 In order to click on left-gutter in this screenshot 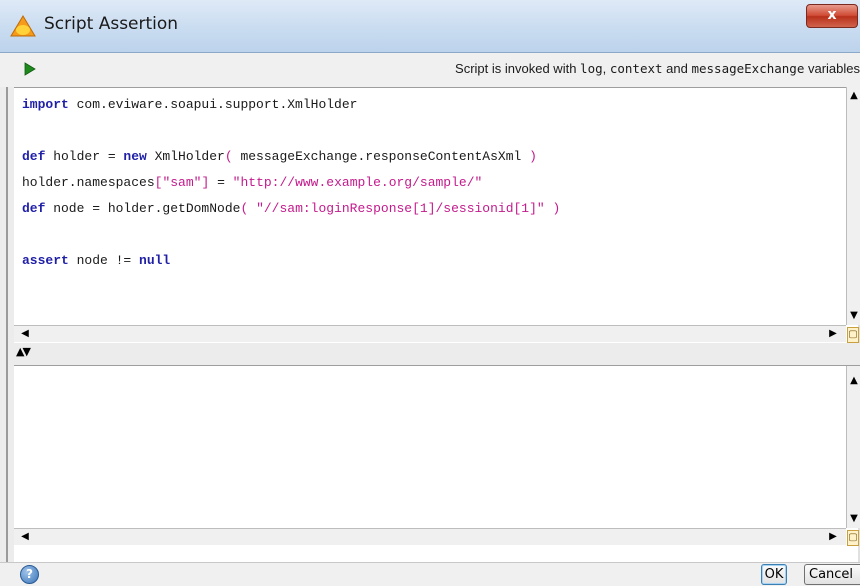, I will do `click(7, 324)`.